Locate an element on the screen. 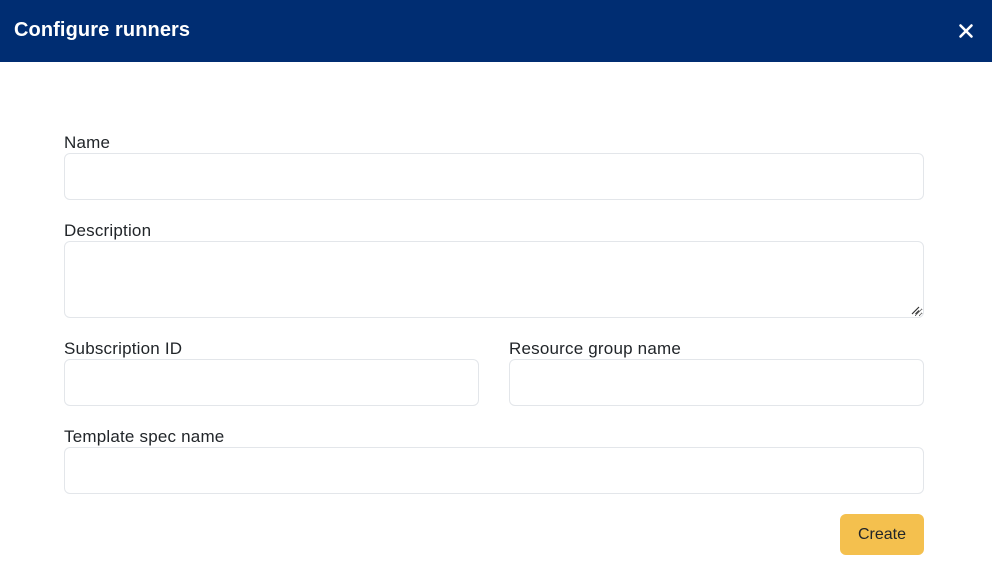  description-textarea is located at coordinates (494, 279).